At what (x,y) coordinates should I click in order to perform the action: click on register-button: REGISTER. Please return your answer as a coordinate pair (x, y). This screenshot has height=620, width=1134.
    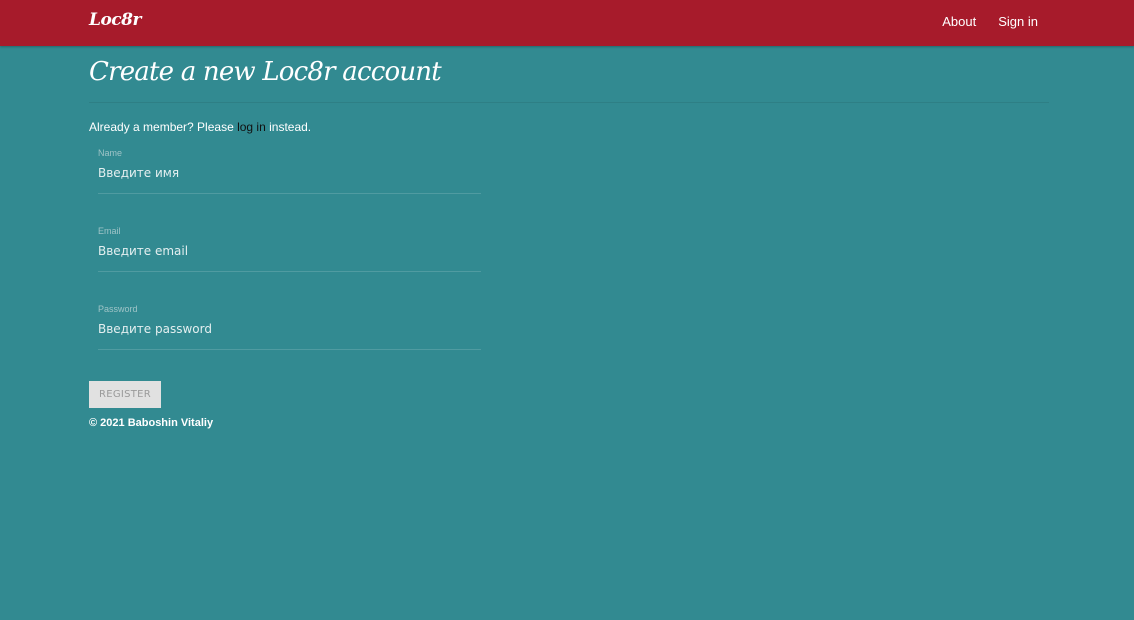
    Looking at the image, I should click on (125, 394).